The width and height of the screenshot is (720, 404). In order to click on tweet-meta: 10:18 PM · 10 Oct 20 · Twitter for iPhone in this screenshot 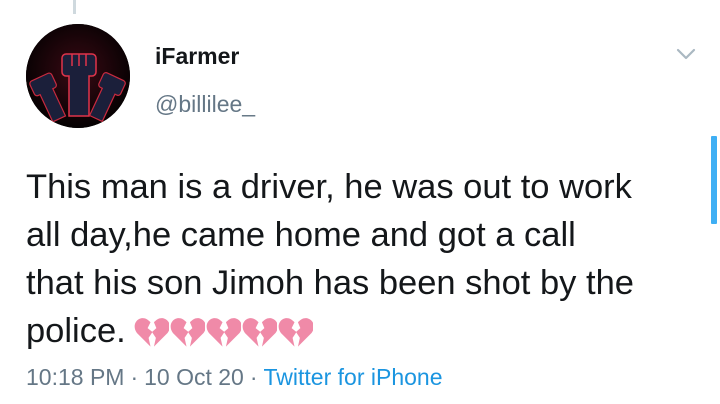, I will do `click(234, 377)`.